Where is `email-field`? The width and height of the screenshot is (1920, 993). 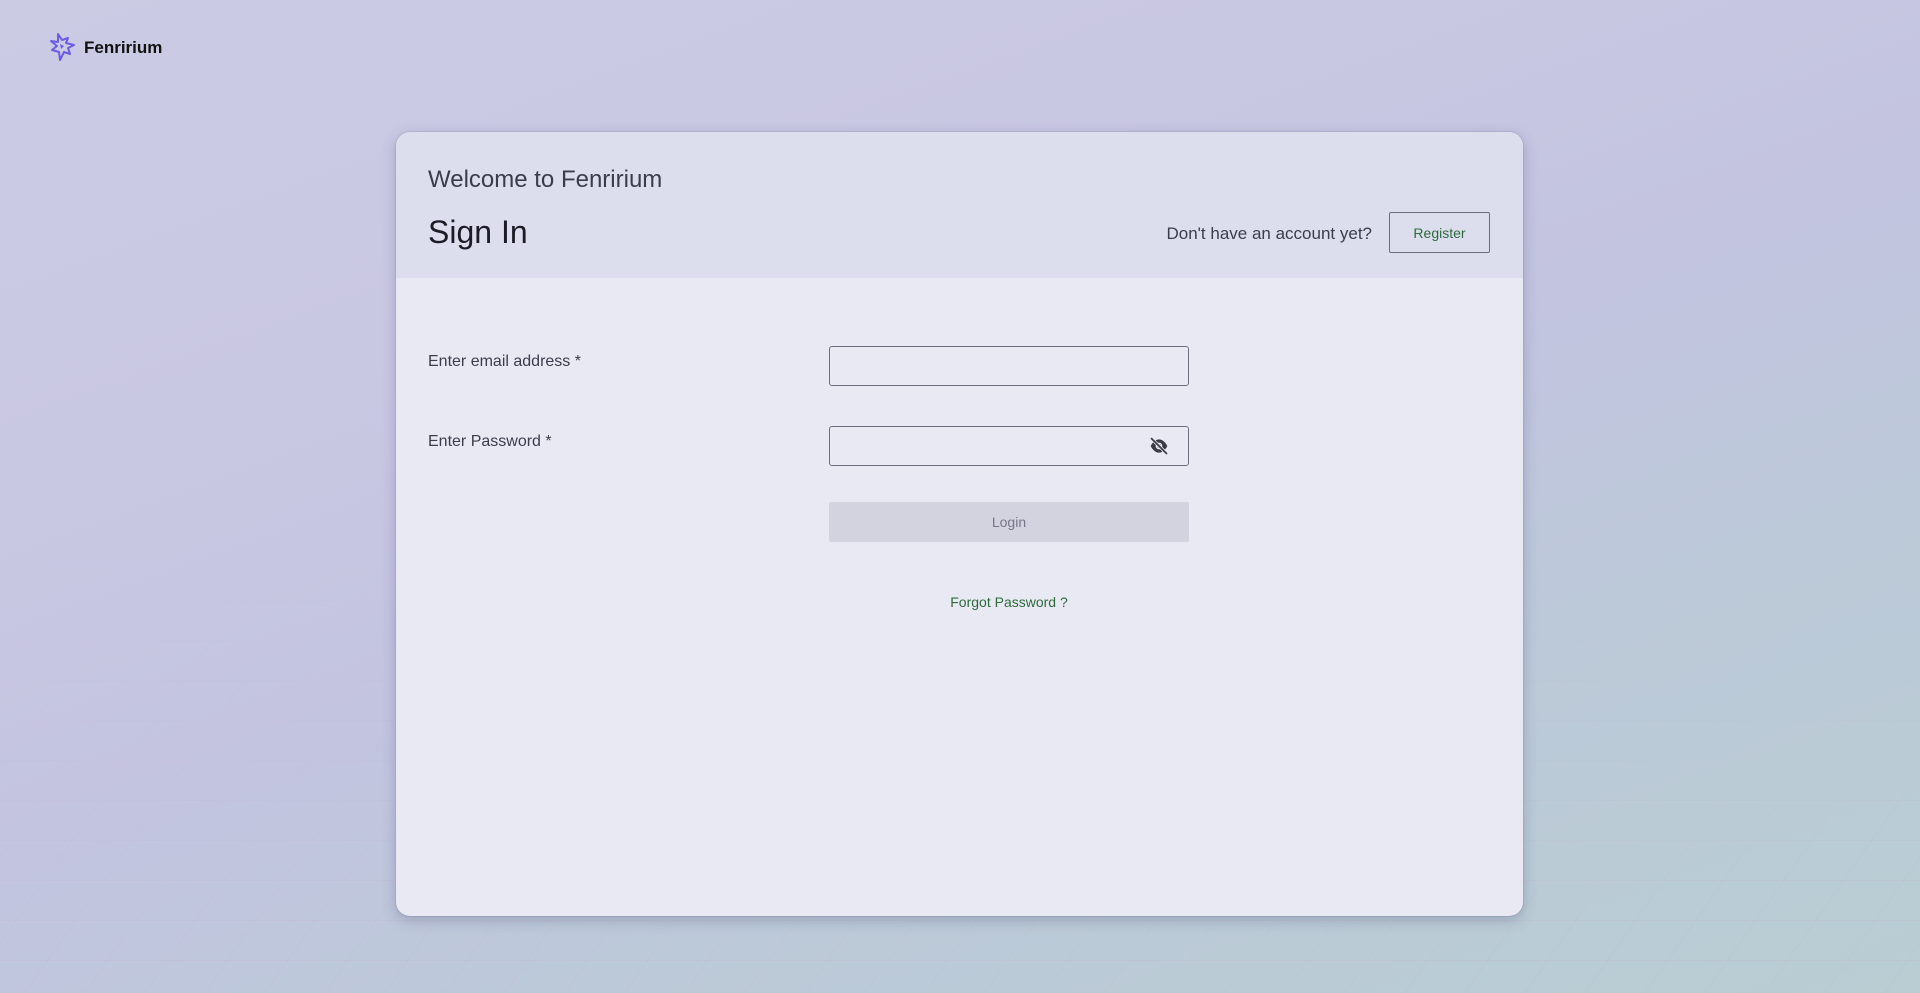
email-field is located at coordinates (1009, 366).